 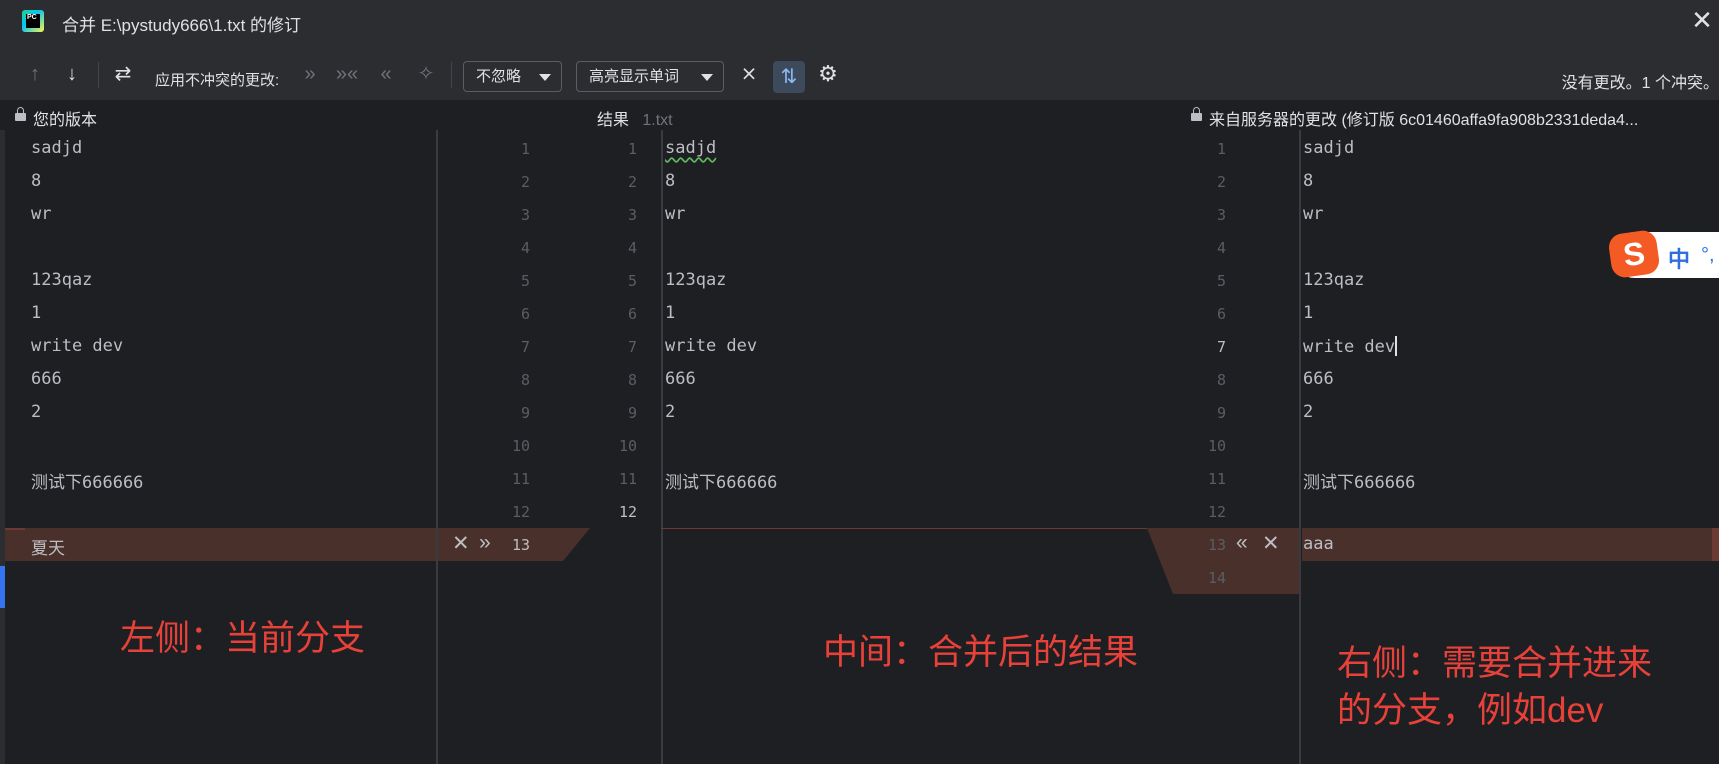 What do you see at coordinates (1495, 663) in the screenshot?
I see `annotation-right-line1: 右侧：需要合并进来` at bounding box center [1495, 663].